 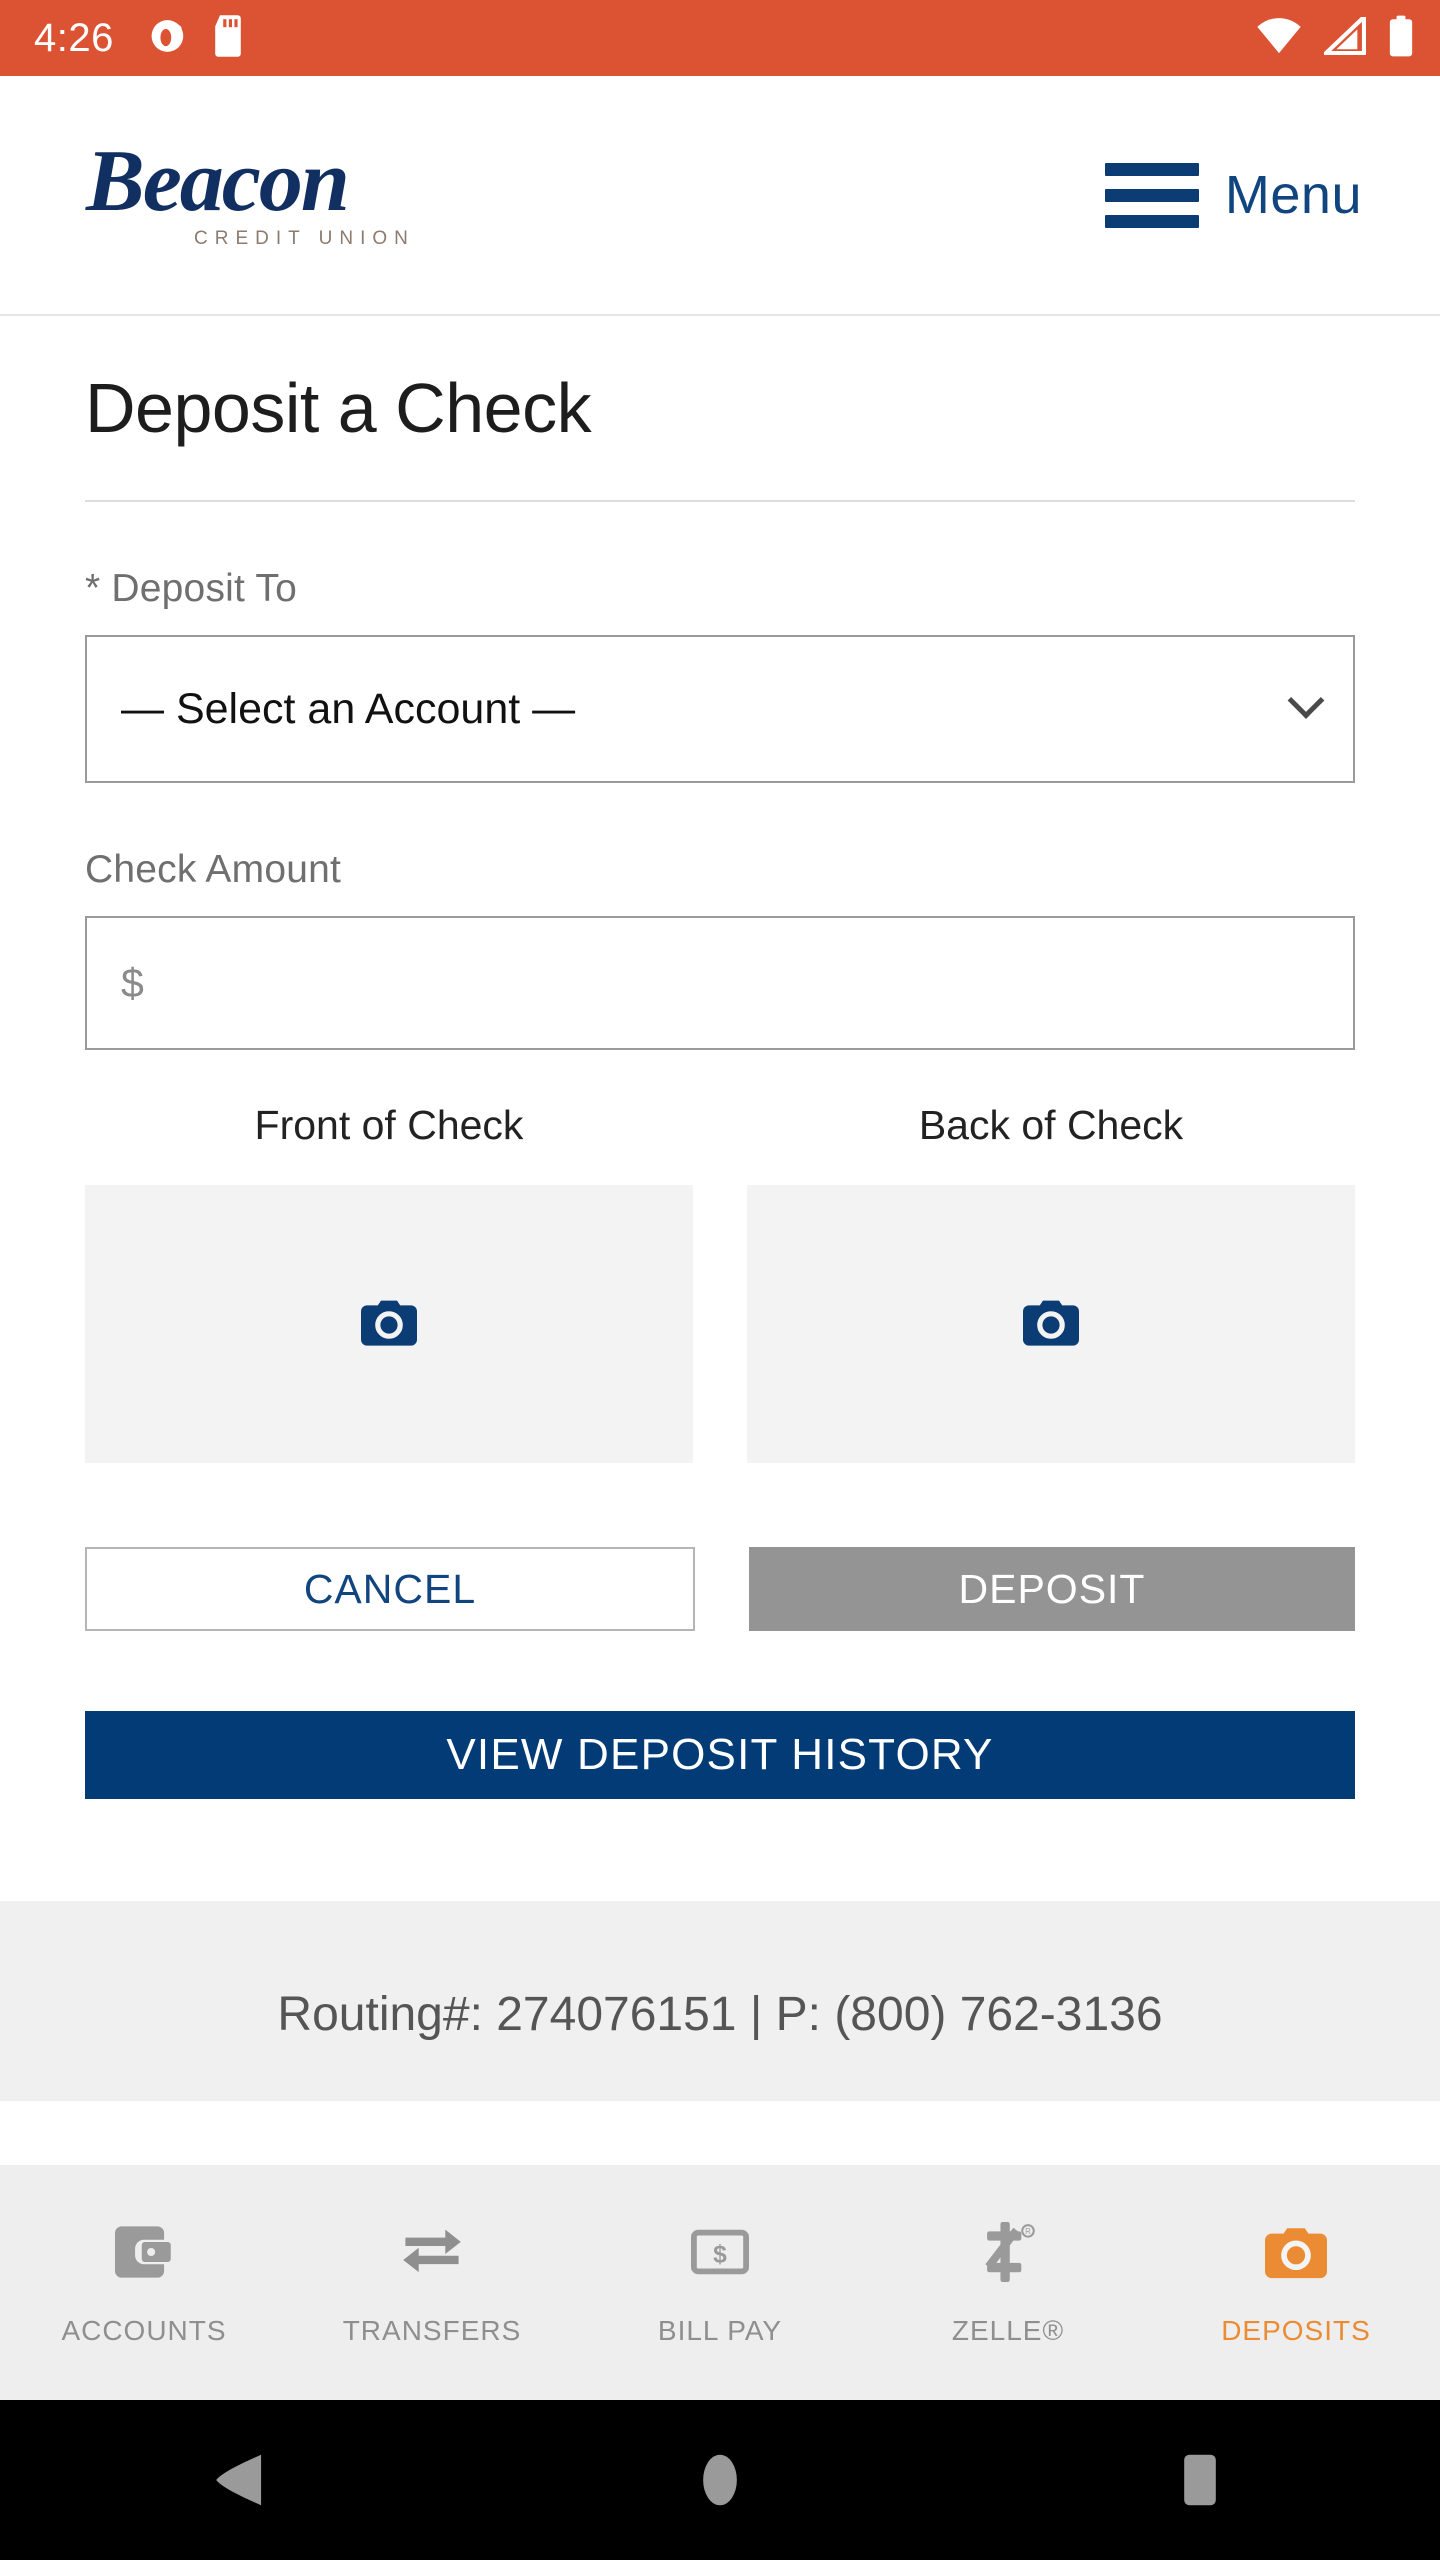 What do you see at coordinates (720, 1589) in the screenshot?
I see `form-action-row: CANCEL DEPOSIT` at bounding box center [720, 1589].